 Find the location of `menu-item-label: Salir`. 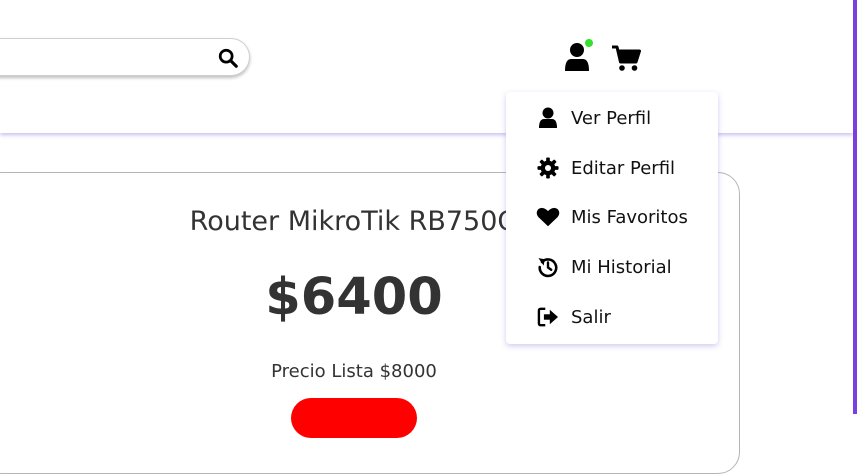

menu-item-label: Salir is located at coordinates (591, 317).